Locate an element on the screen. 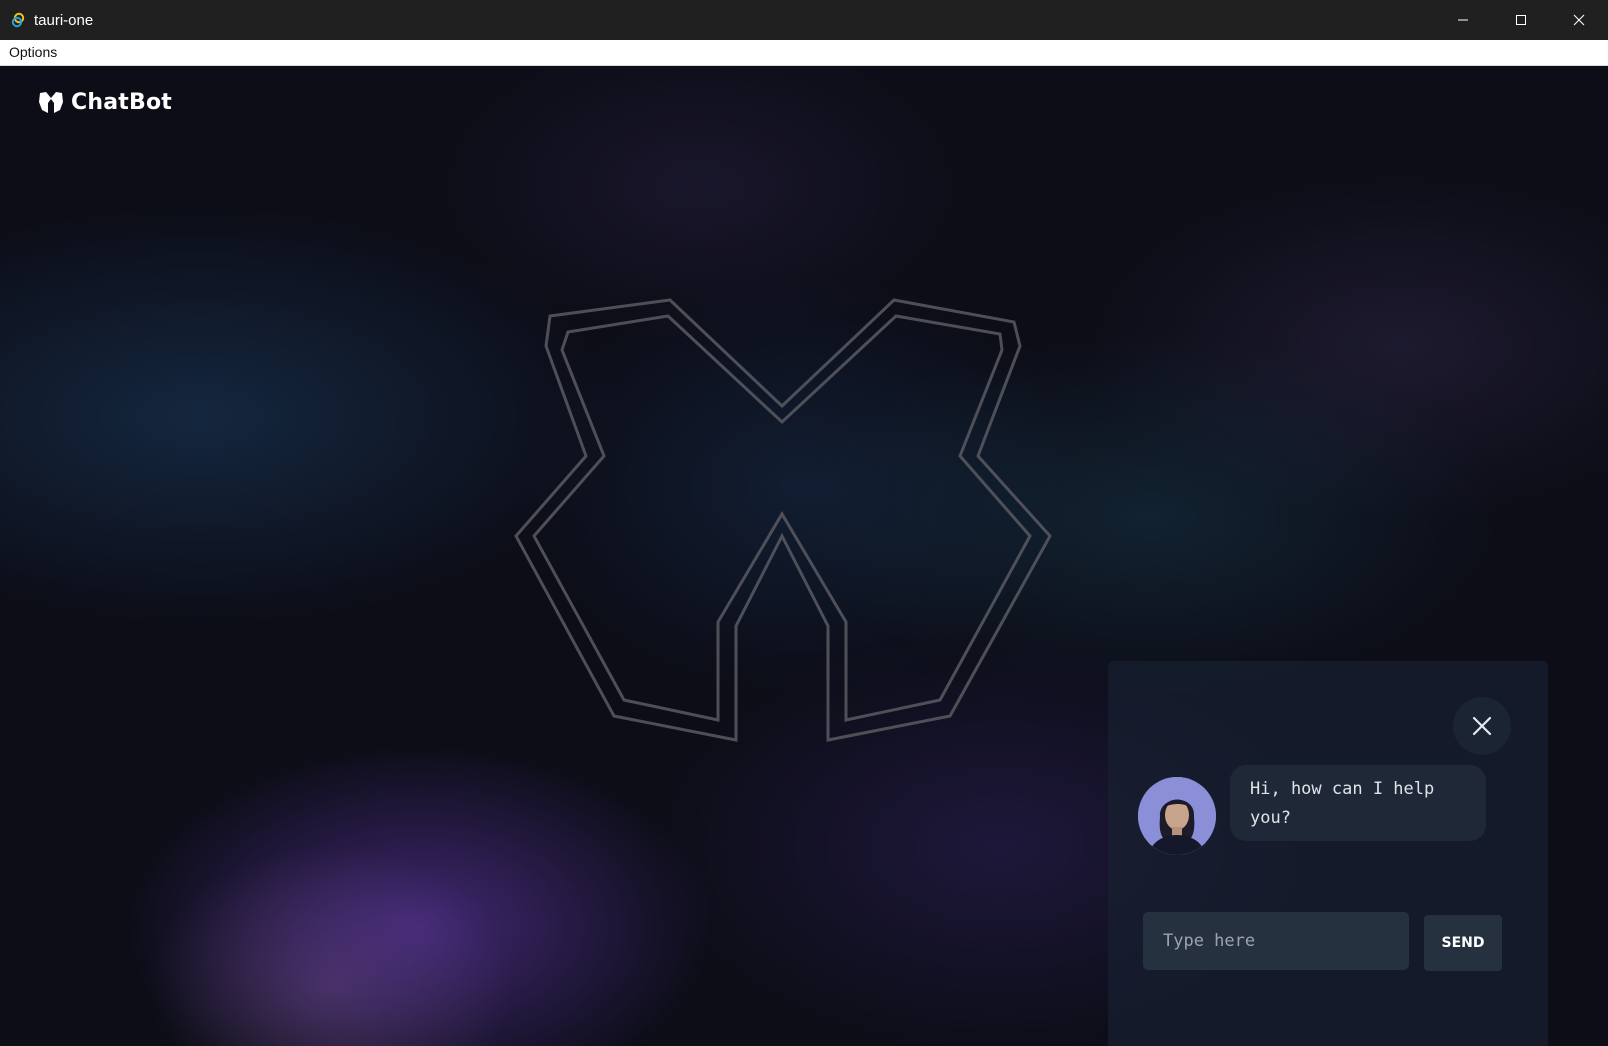 This screenshot has width=1608, height=1046. close-chat-button is located at coordinates (1482, 726).